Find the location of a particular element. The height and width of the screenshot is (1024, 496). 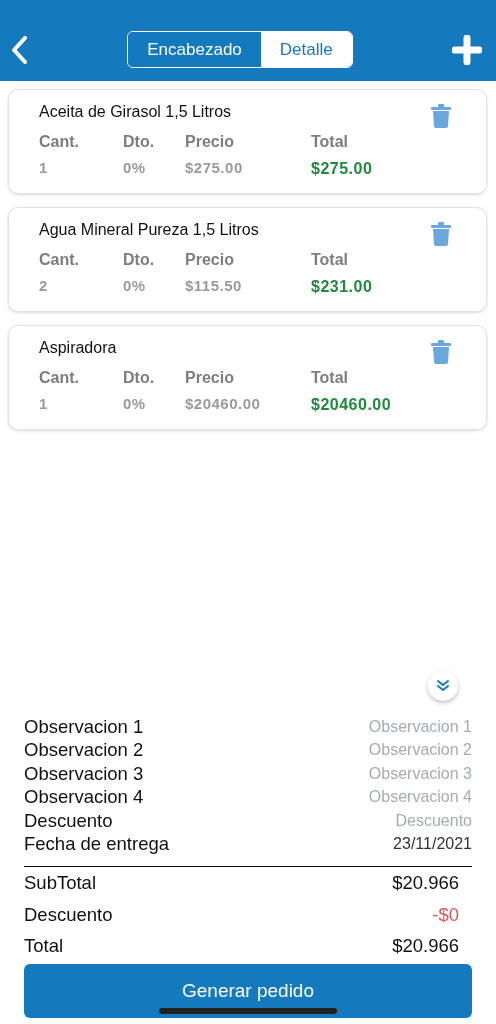

field-label: Observacion 1 is located at coordinates (84, 726).